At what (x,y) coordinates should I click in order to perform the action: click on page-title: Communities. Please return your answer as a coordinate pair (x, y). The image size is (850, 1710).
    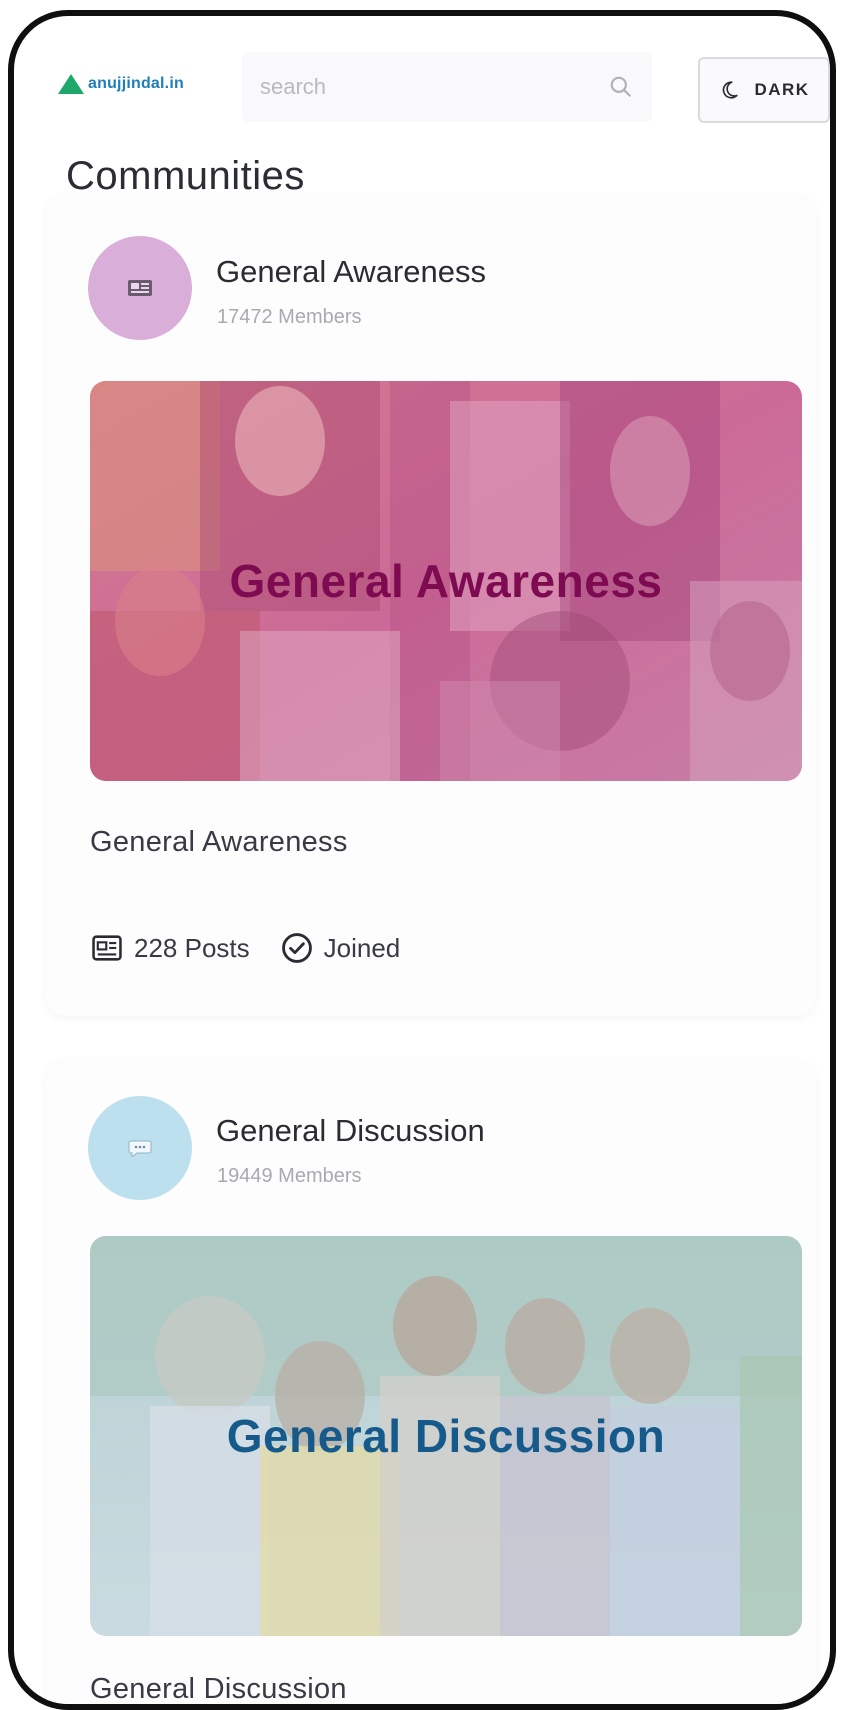
    Looking at the image, I should click on (185, 176).